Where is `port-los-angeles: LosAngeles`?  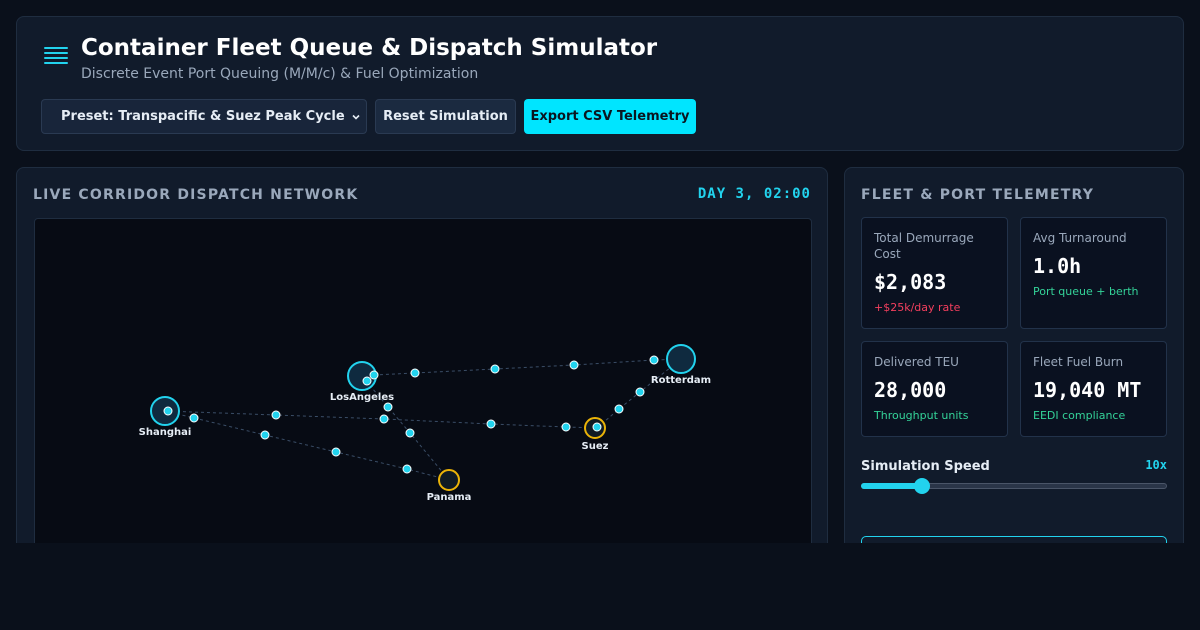 port-los-angeles: LosAngeles is located at coordinates (362, 382).